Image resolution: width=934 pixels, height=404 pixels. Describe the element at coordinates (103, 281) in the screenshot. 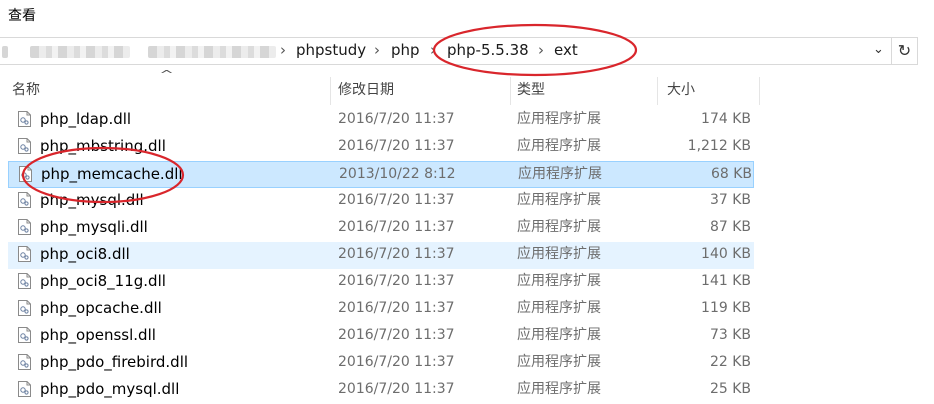

I see `file-name: php_oci8_11g.dll` at that location.